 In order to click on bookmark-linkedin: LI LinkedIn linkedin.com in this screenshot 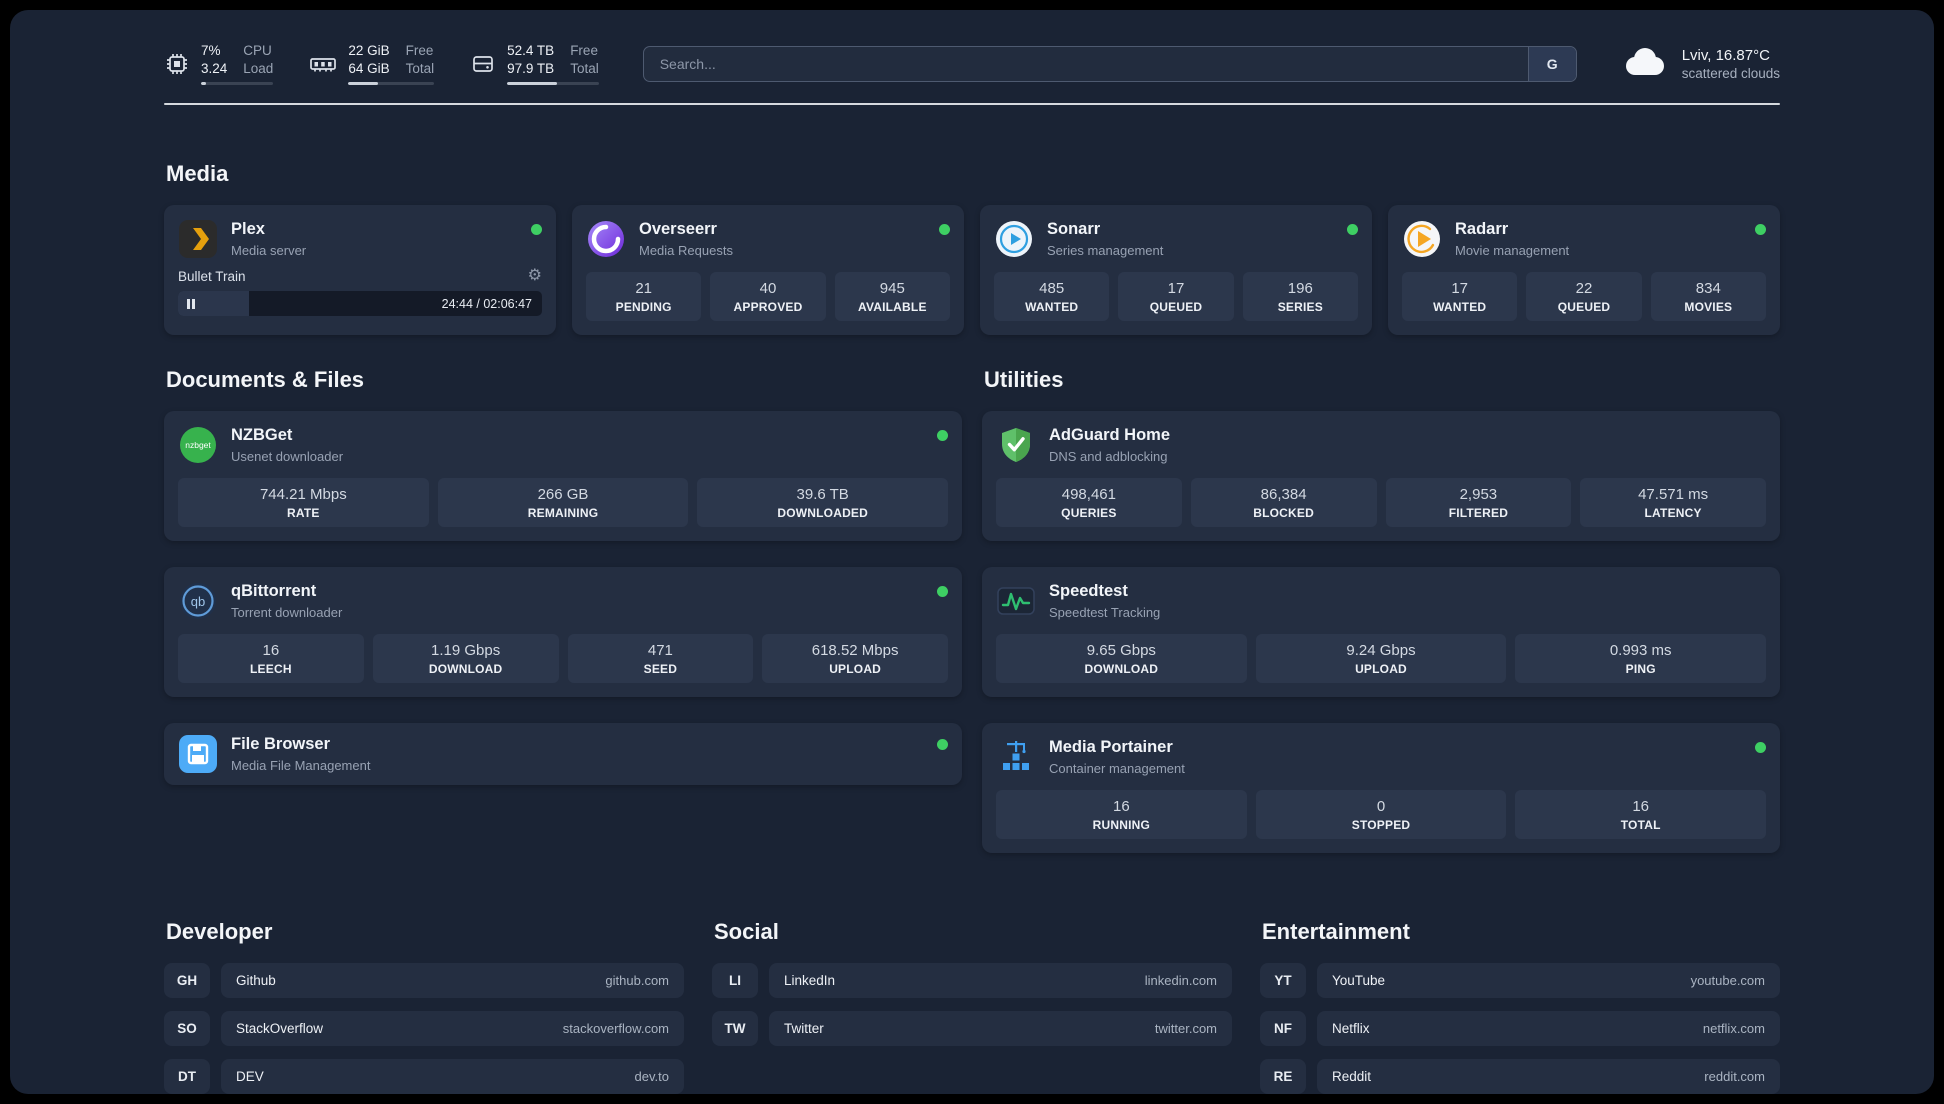, I will do `click(972, 981)`.